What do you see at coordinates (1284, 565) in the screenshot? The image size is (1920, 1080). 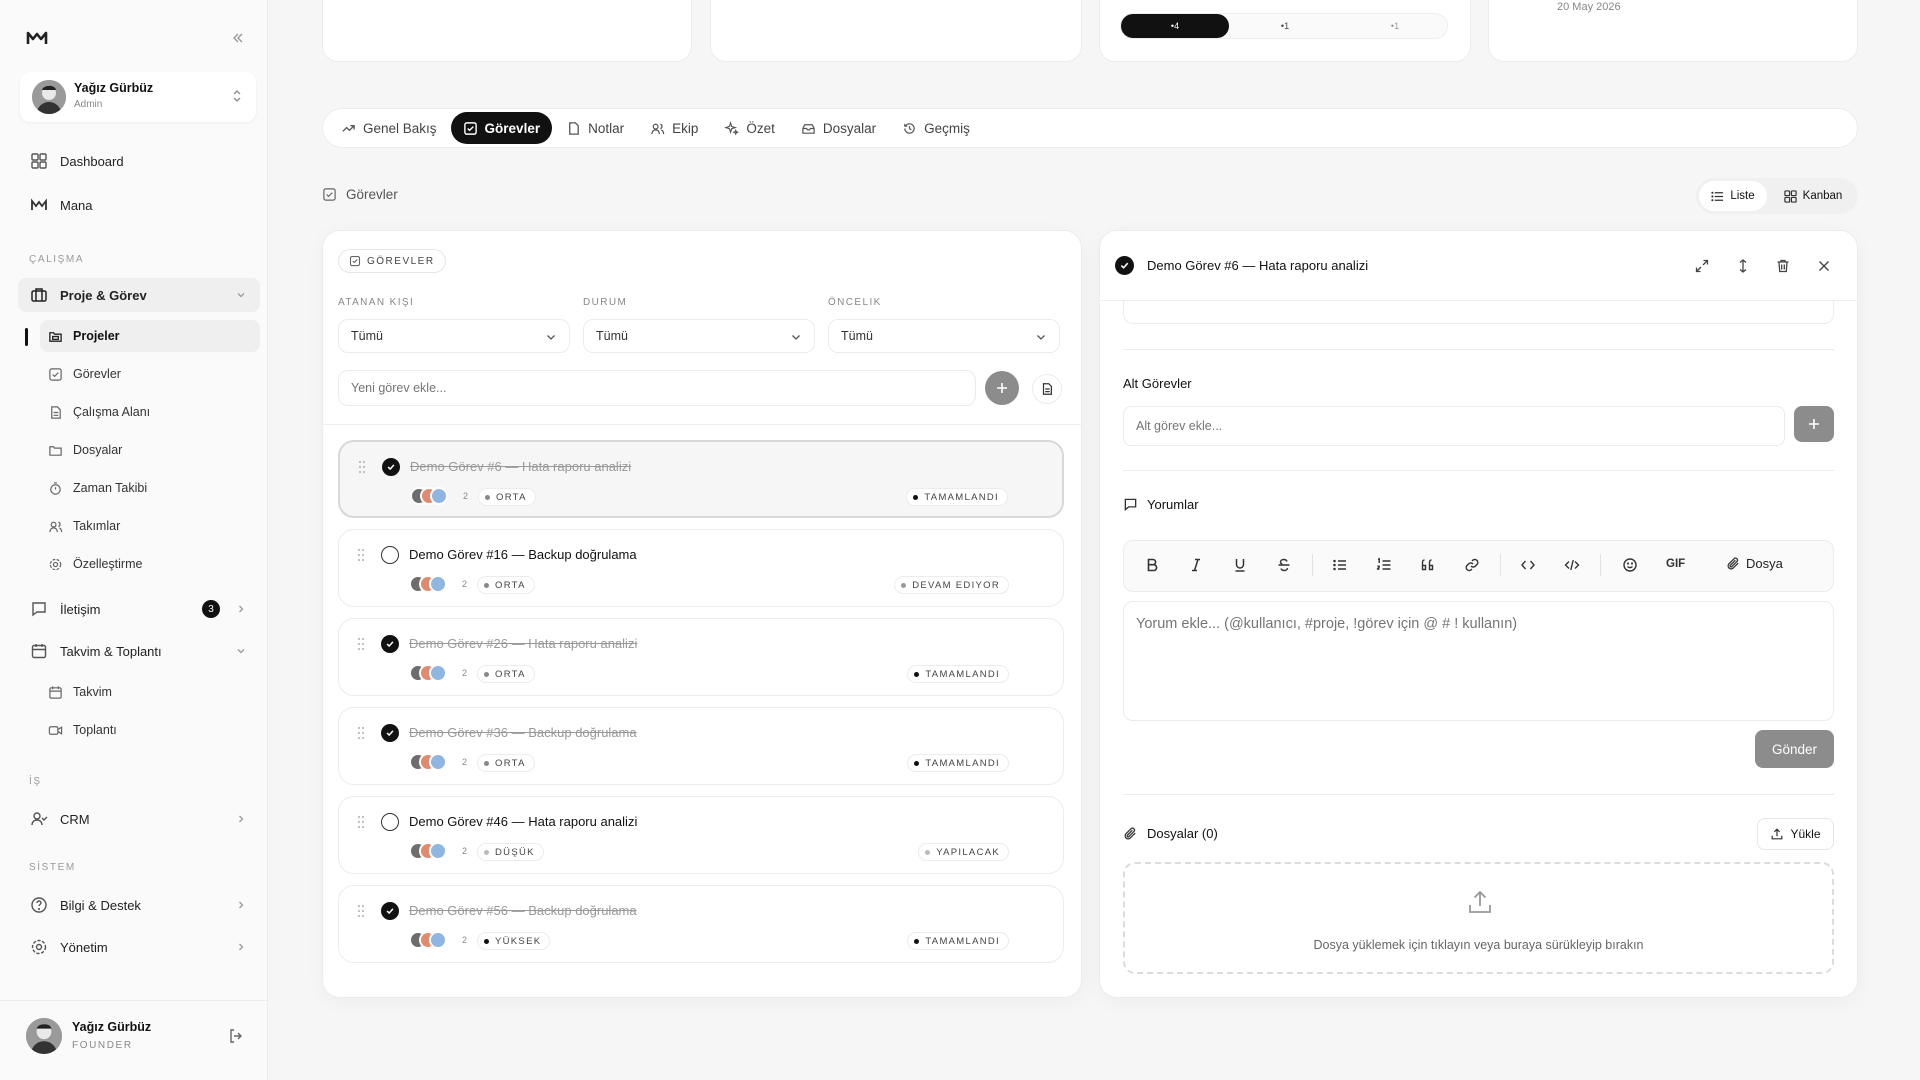 I see `strikethrough-icon` at bounding box center [1284, 565].